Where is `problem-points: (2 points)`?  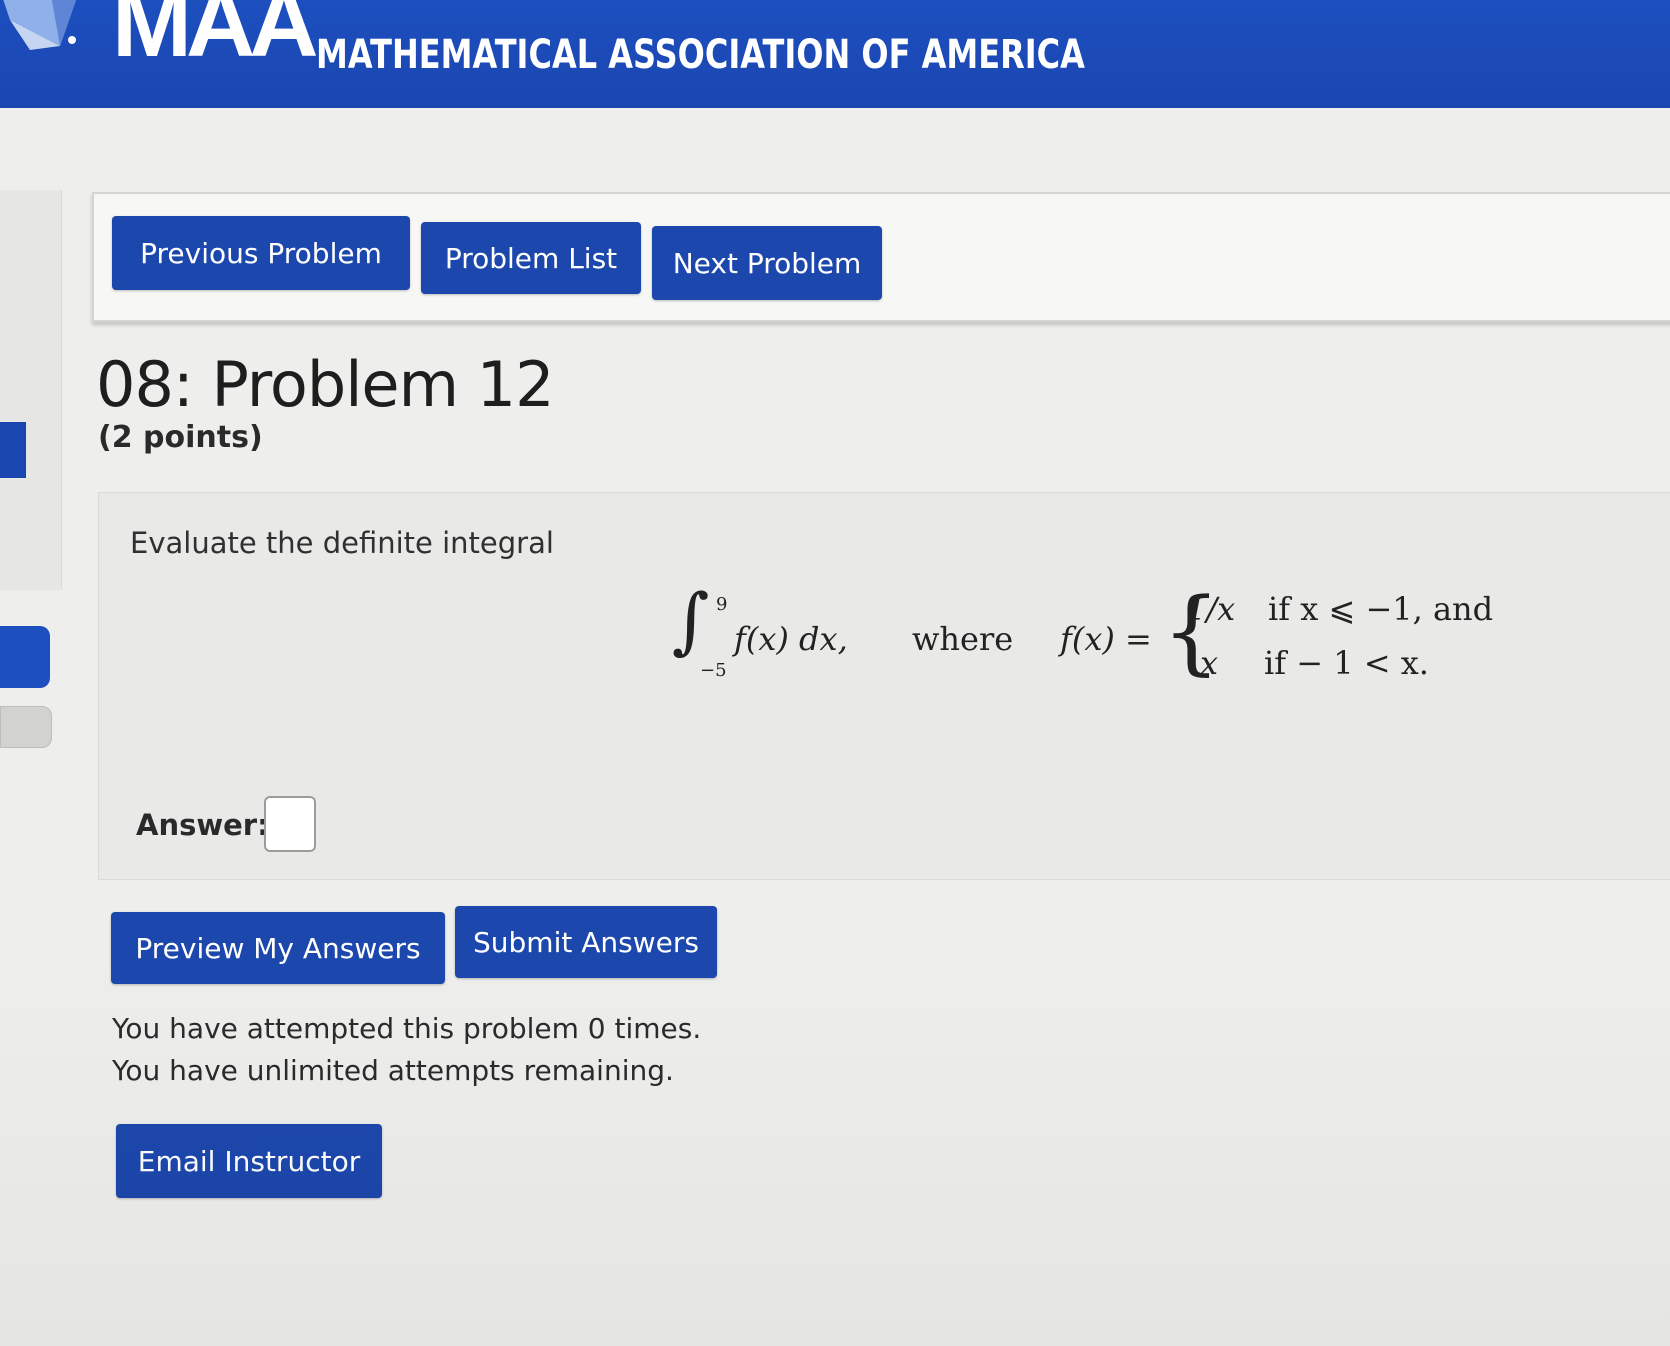
problem-points: (2 points) is located at coordinates (180, 437).